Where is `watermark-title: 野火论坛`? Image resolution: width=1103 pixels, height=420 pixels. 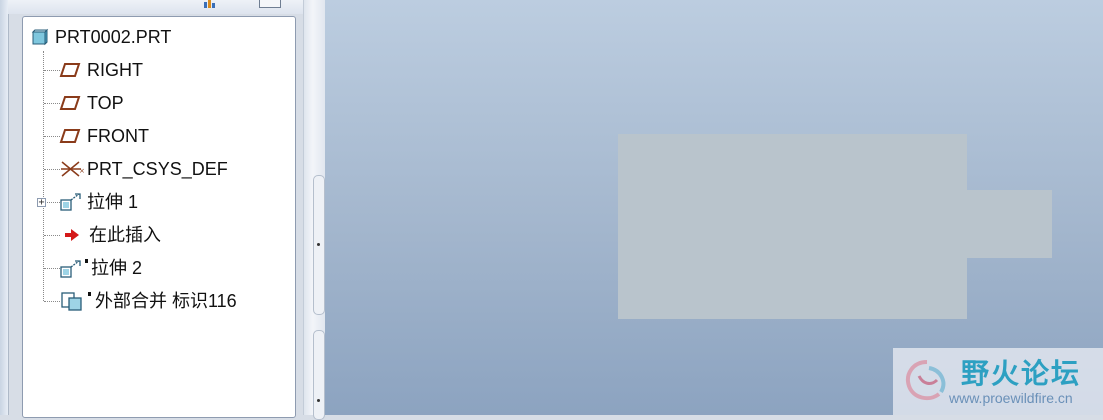 watermark-title: 野火论坛 is located at coordinates (1021, 373).